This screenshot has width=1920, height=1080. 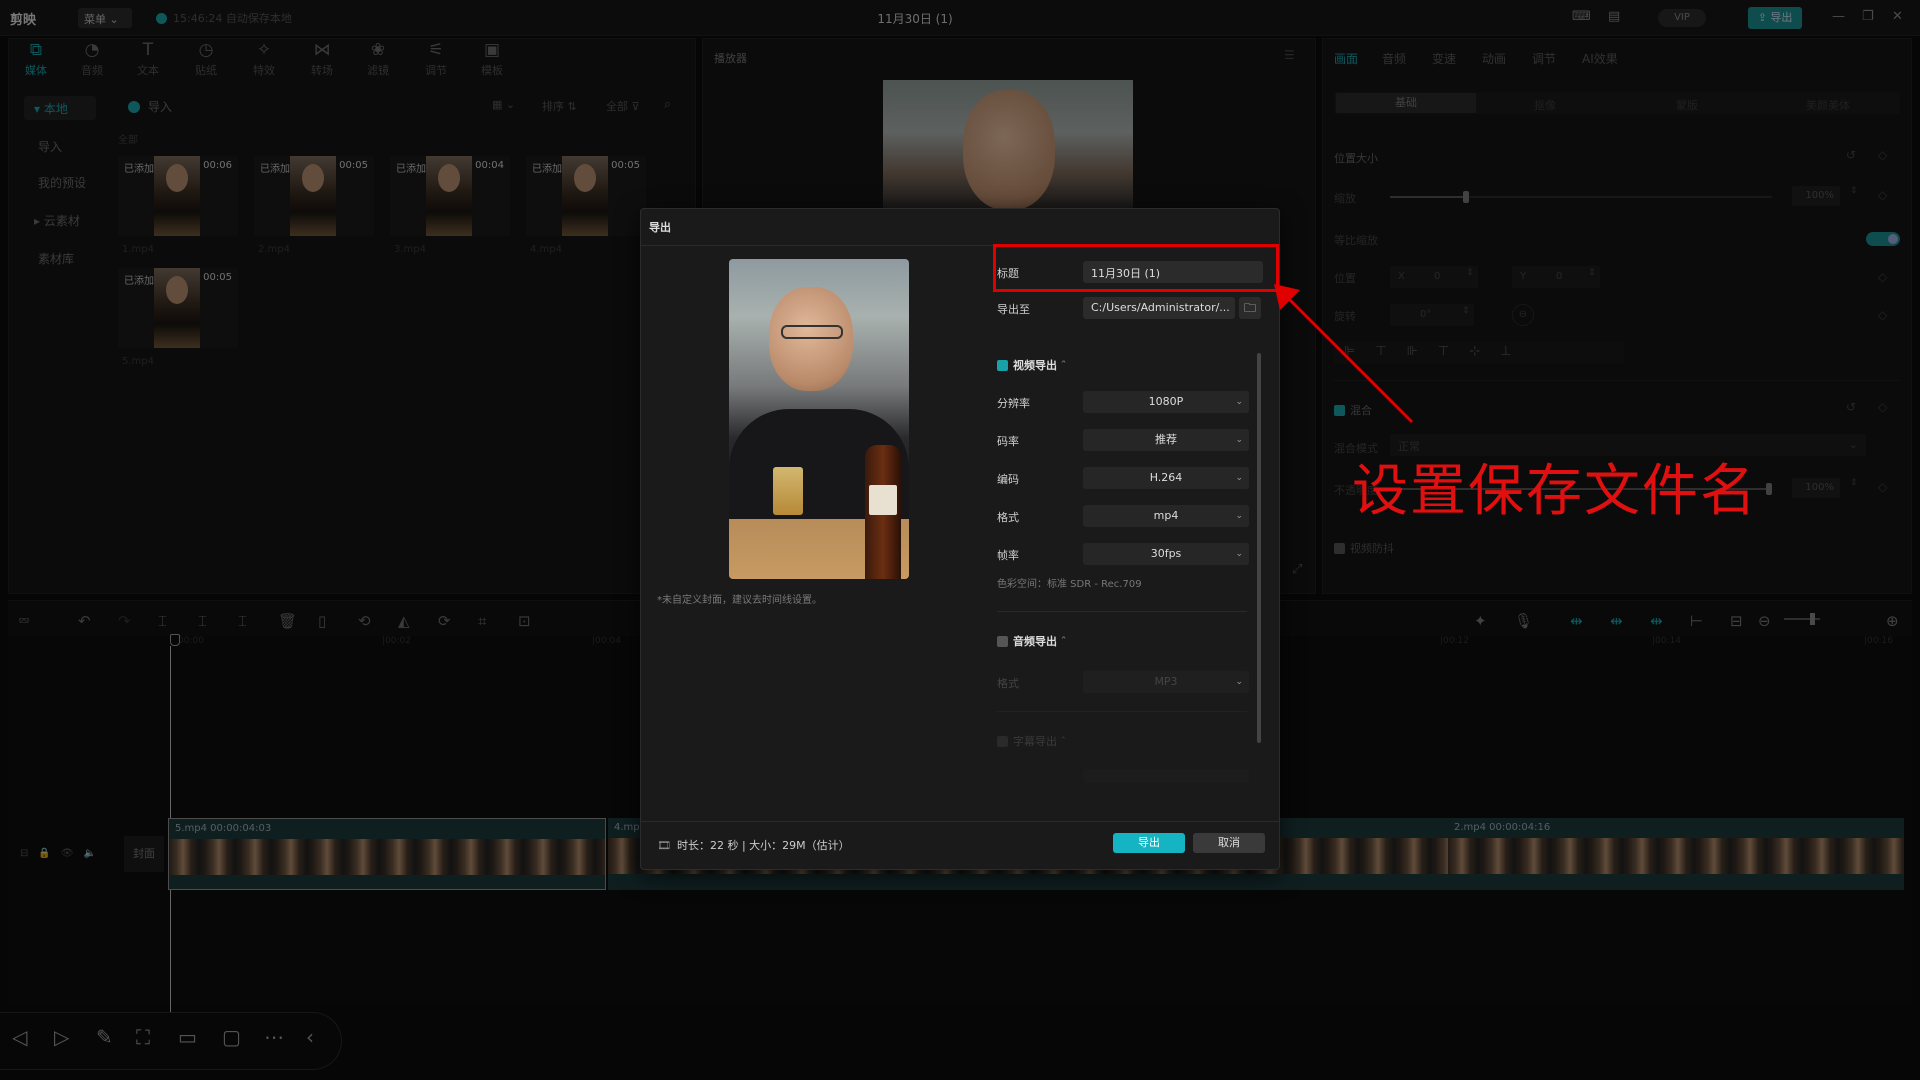 What do you see at coordinates (1008, 683) in the screenshot?
I see `audio-format-label: 格式` at bounding box center [1008, 683].